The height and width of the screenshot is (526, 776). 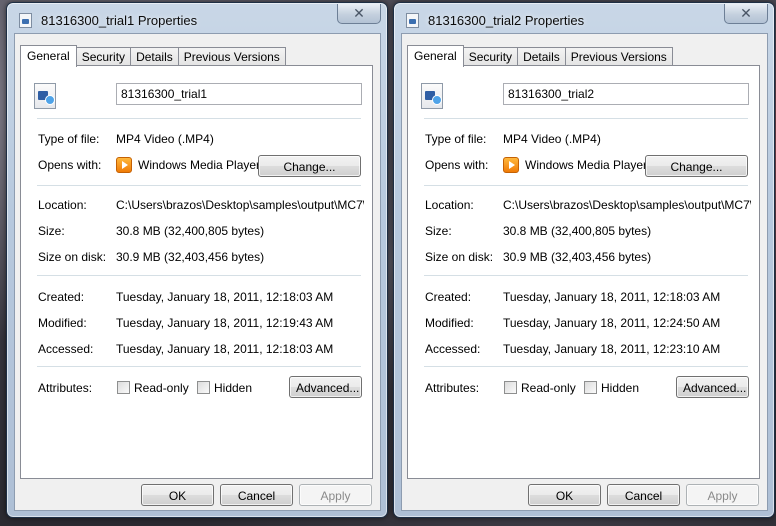 I want to click on modified-value: Tuesday, January 18, 2011, 12:19:43 AM, so click(x=225, y=323).